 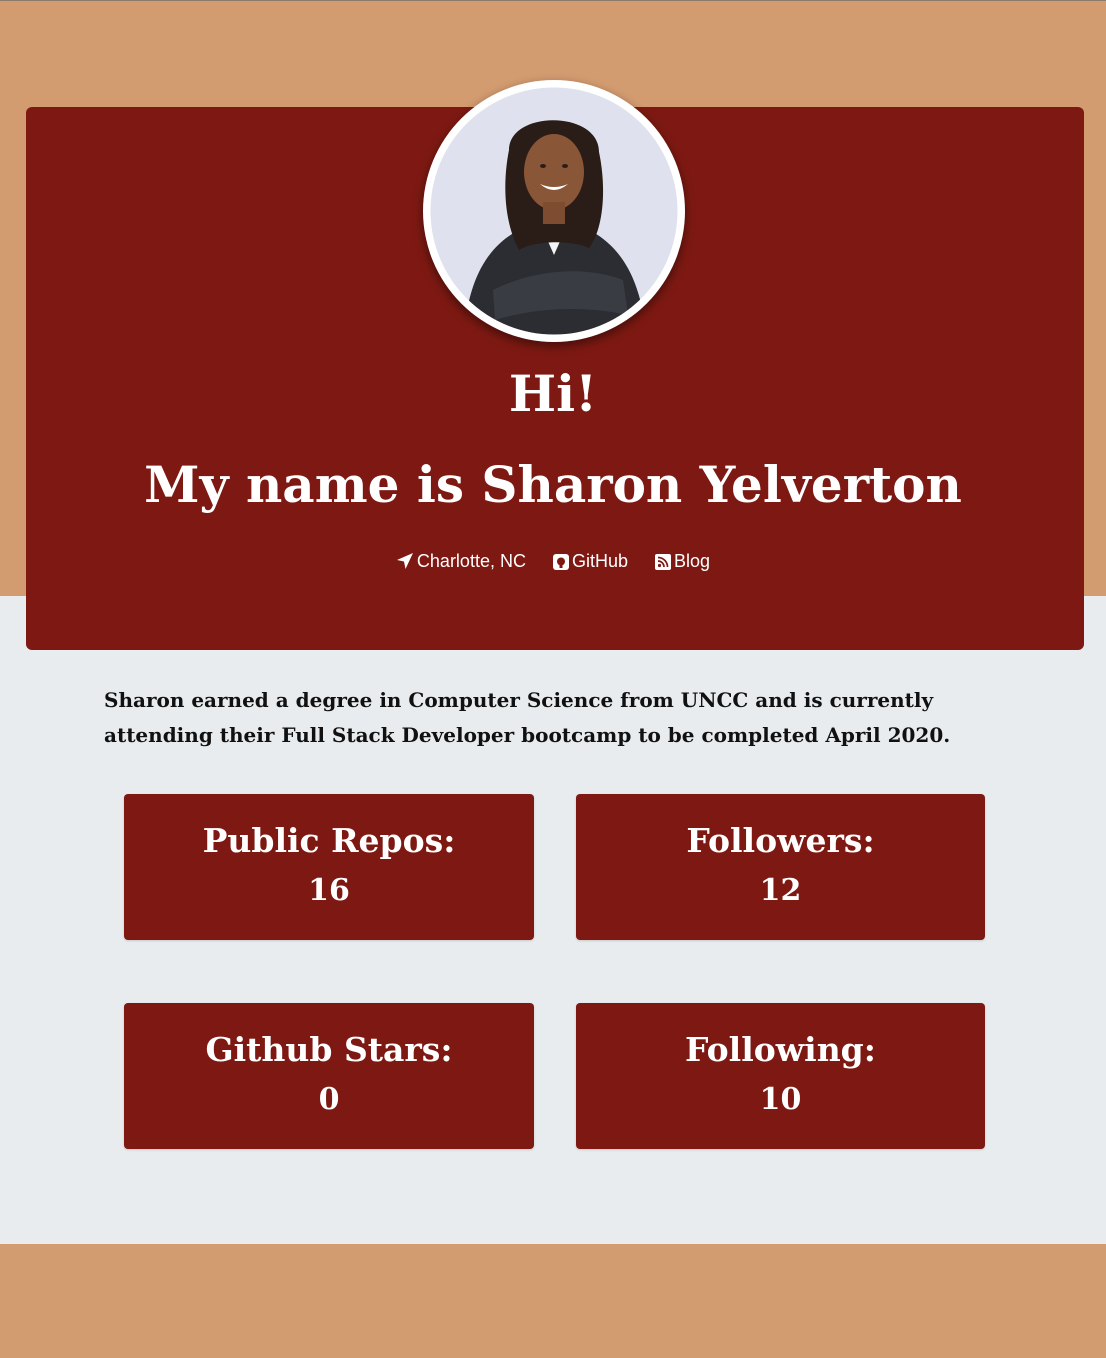 What do you see at coordinates (560, 562) in the screenshot?
I see `github-icon` at bounding box center [560, 562].